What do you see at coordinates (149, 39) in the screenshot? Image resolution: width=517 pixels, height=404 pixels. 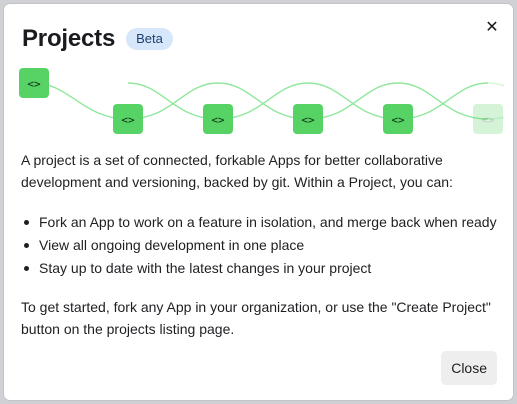 I see `beta-badge: Beta` at bounding box center [149, 39].